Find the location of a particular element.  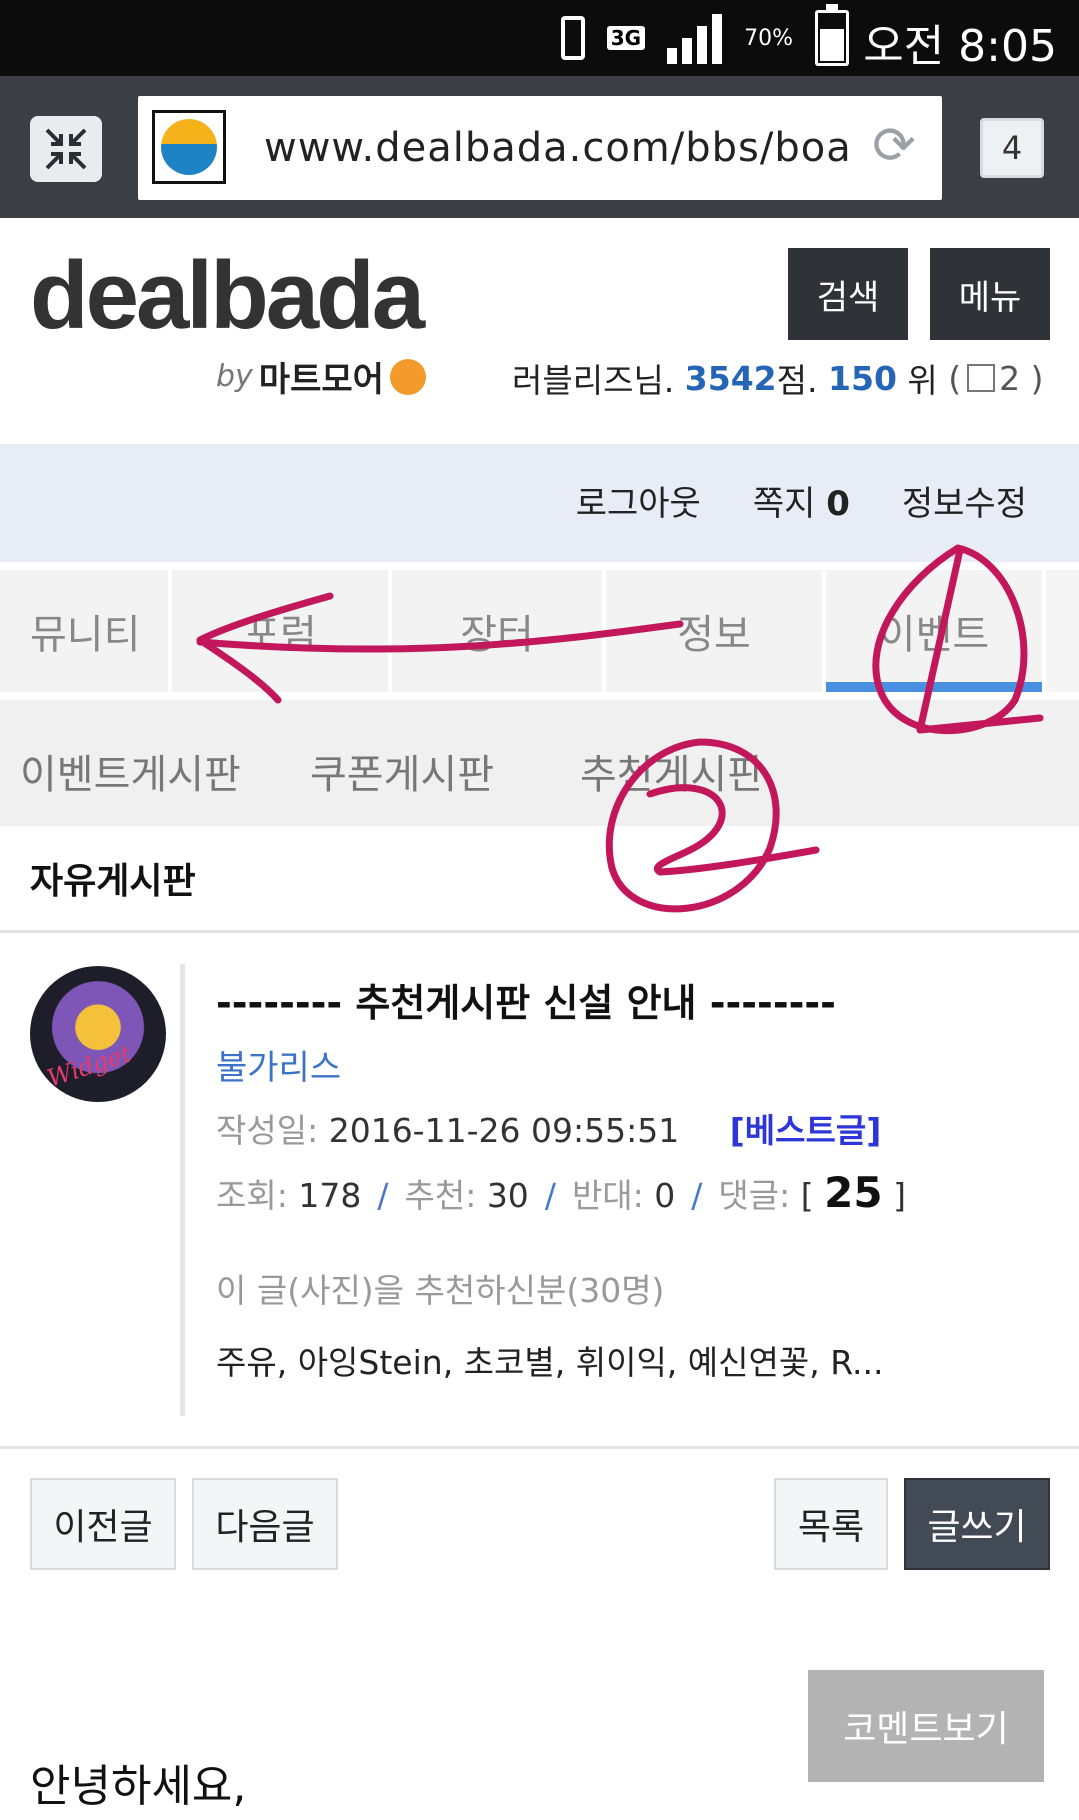

memo-link: 쪽지 0 is located at coordinates (801, 500).